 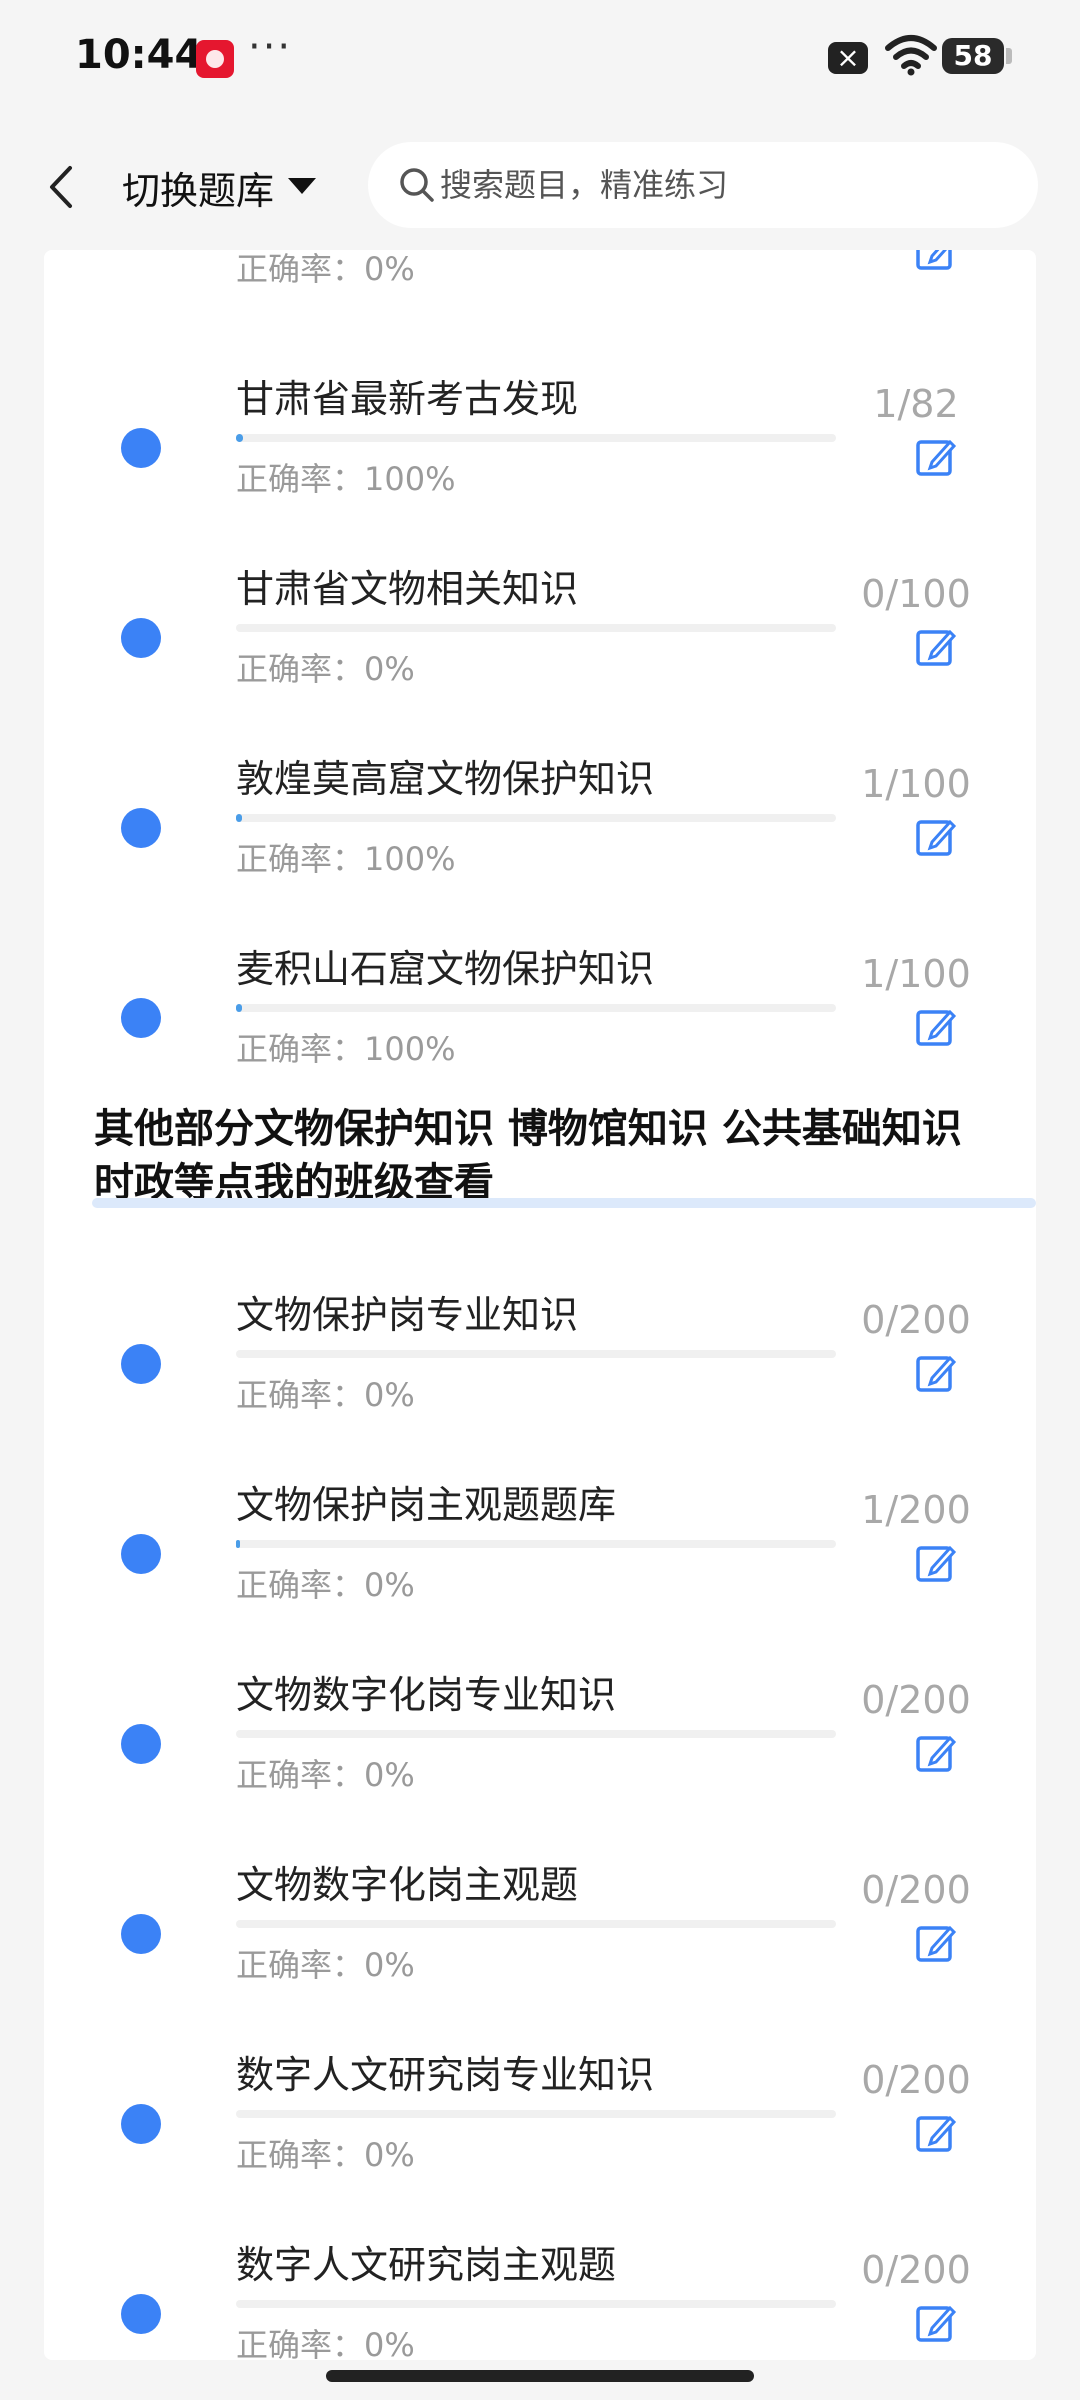 I want to click on item-title: 甘肃省最新考古发现, so click(x=407, y=399).